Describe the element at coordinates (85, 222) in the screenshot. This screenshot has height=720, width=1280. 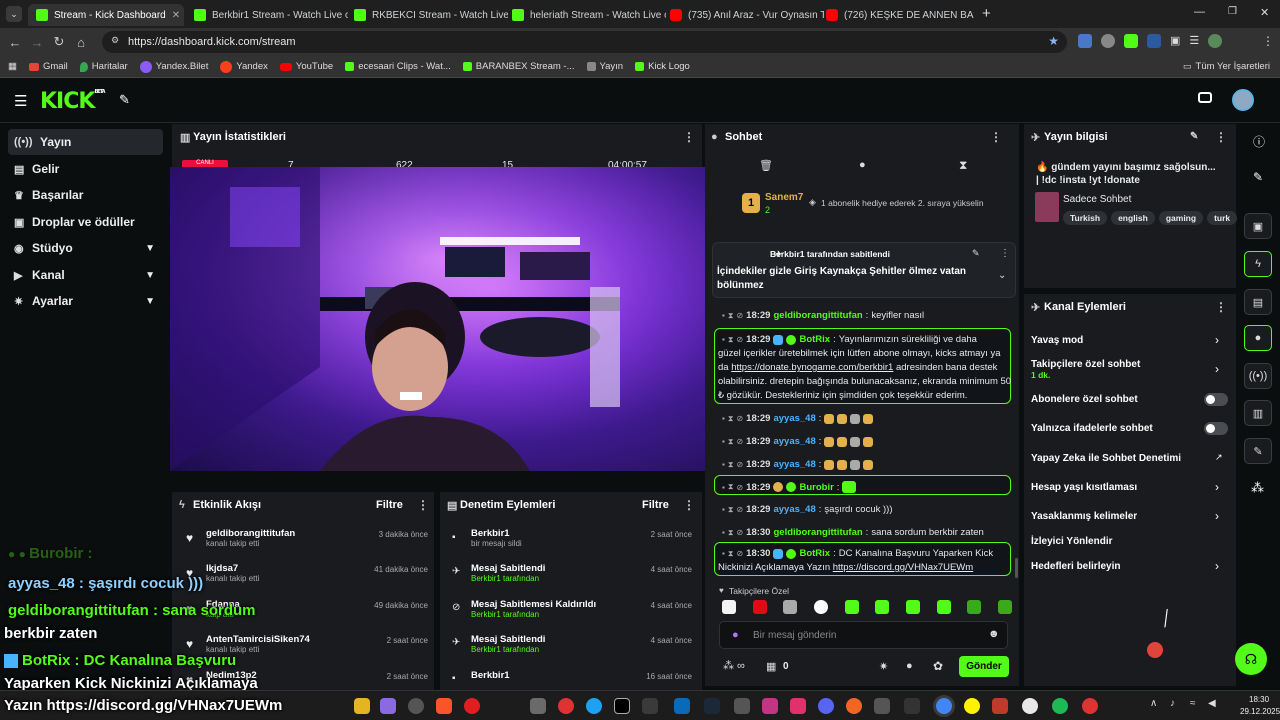
I see `sidebar-item-droplar: ▣ Droplar ve ödüller` at that location.